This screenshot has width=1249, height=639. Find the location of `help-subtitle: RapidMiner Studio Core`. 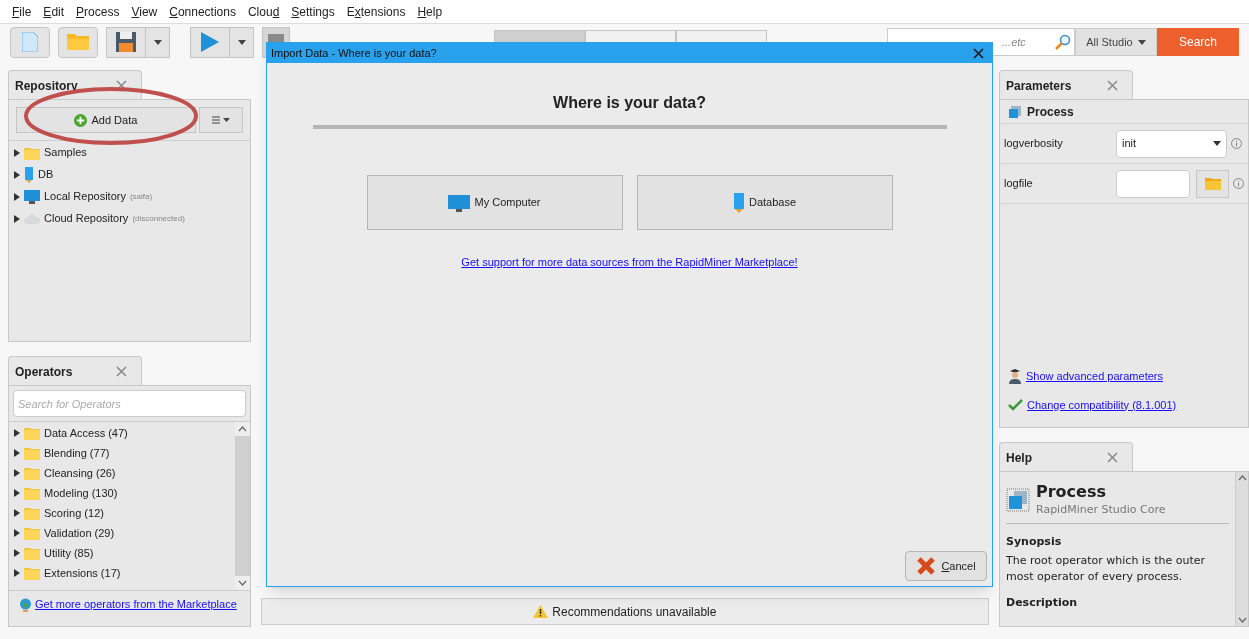

help-subtitle: RapidMiner Studio Core is located at coordinates (1101, 510).